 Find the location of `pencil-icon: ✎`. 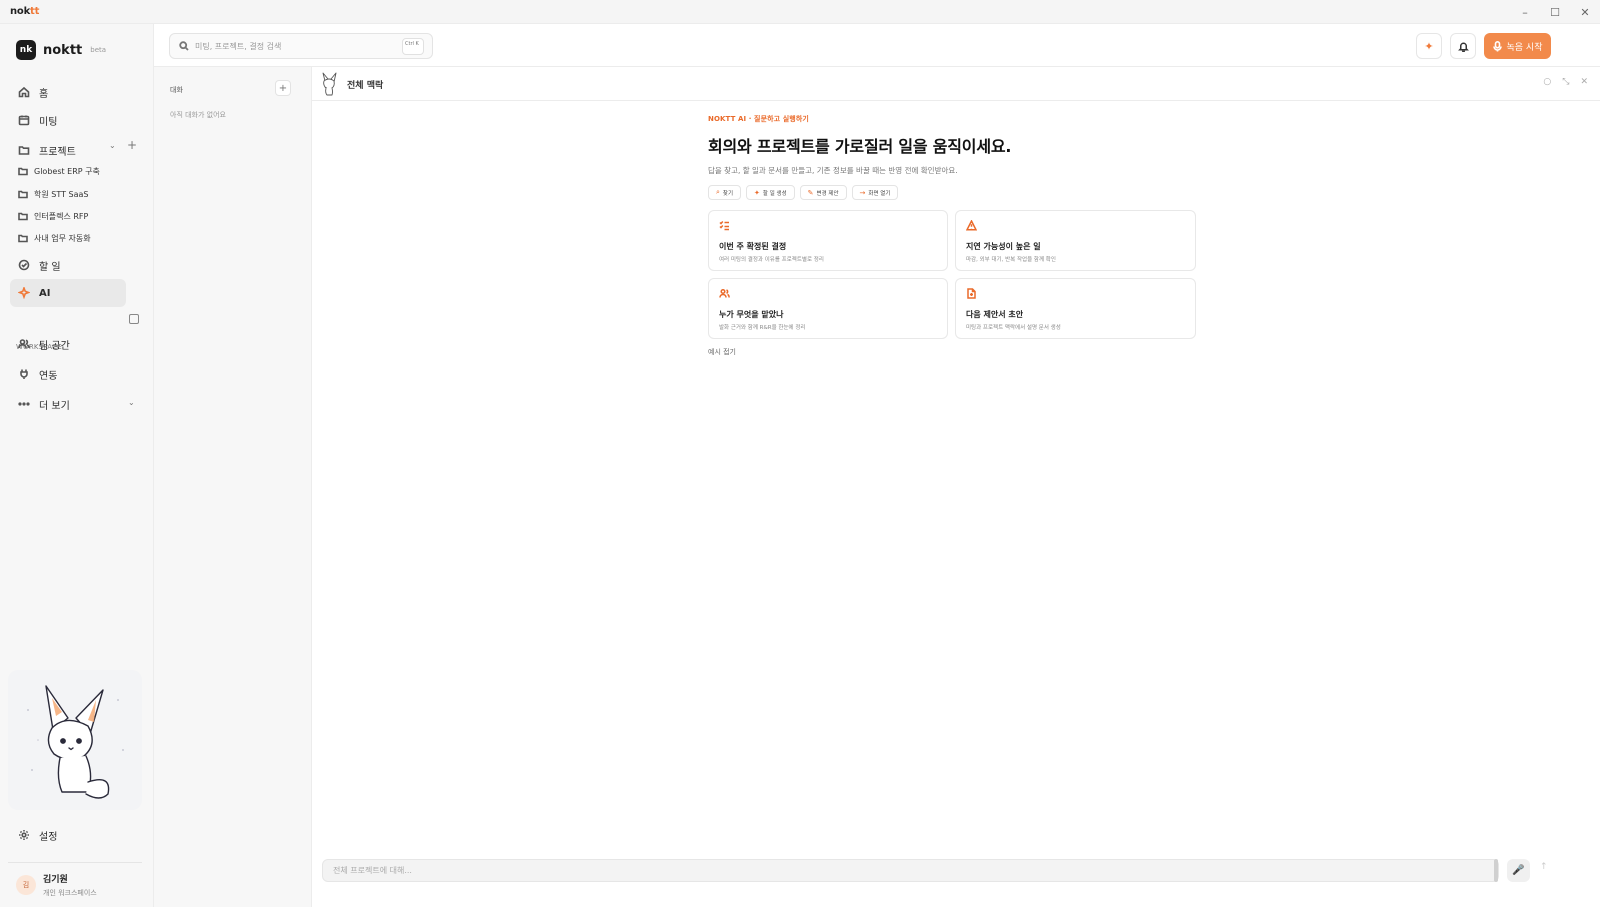

pencil-icon: ✎ is located at coordinates (810, 192).